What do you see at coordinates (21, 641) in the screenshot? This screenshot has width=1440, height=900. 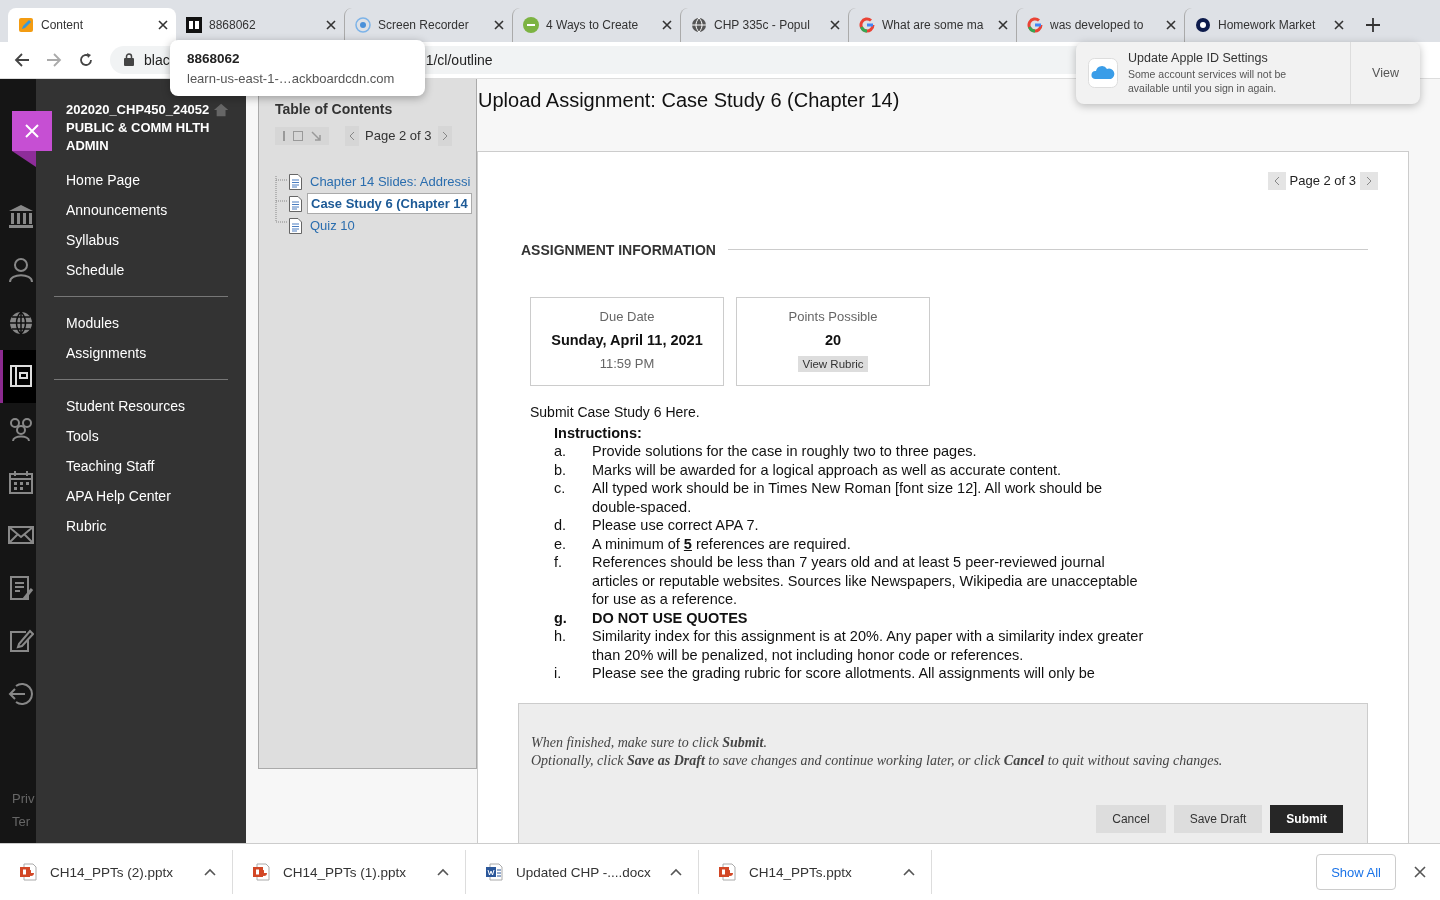 I see `edit-icon` at bounding box center [21, 641].